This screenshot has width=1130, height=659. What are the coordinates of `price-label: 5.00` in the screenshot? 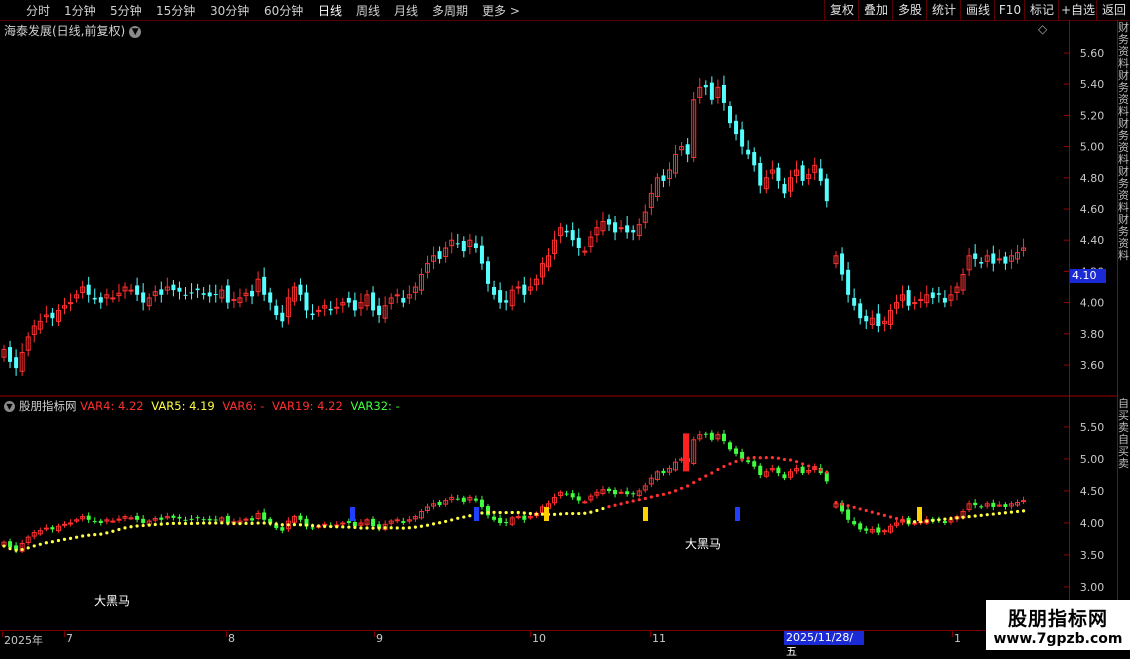 It's located at (1092, 147).